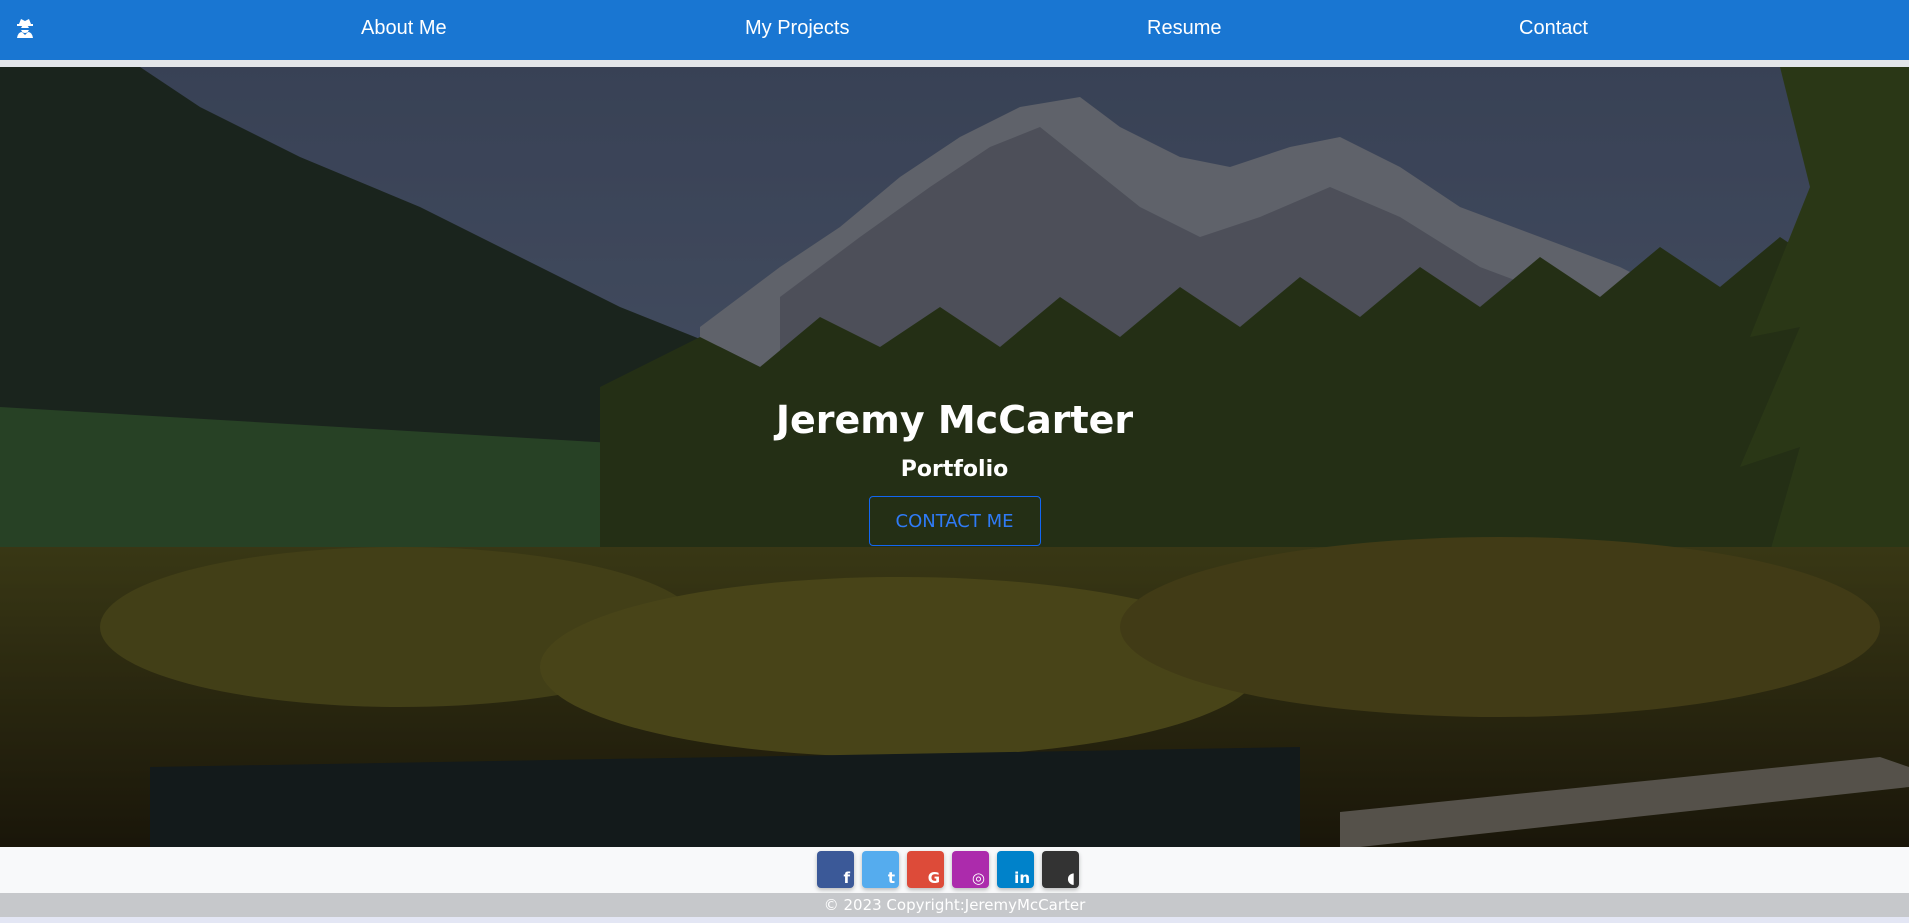  What do you see at coordinates (1184, 28) in the screenshot?
I see `nav-resume: Resume` at bounding box center [1184, 28].